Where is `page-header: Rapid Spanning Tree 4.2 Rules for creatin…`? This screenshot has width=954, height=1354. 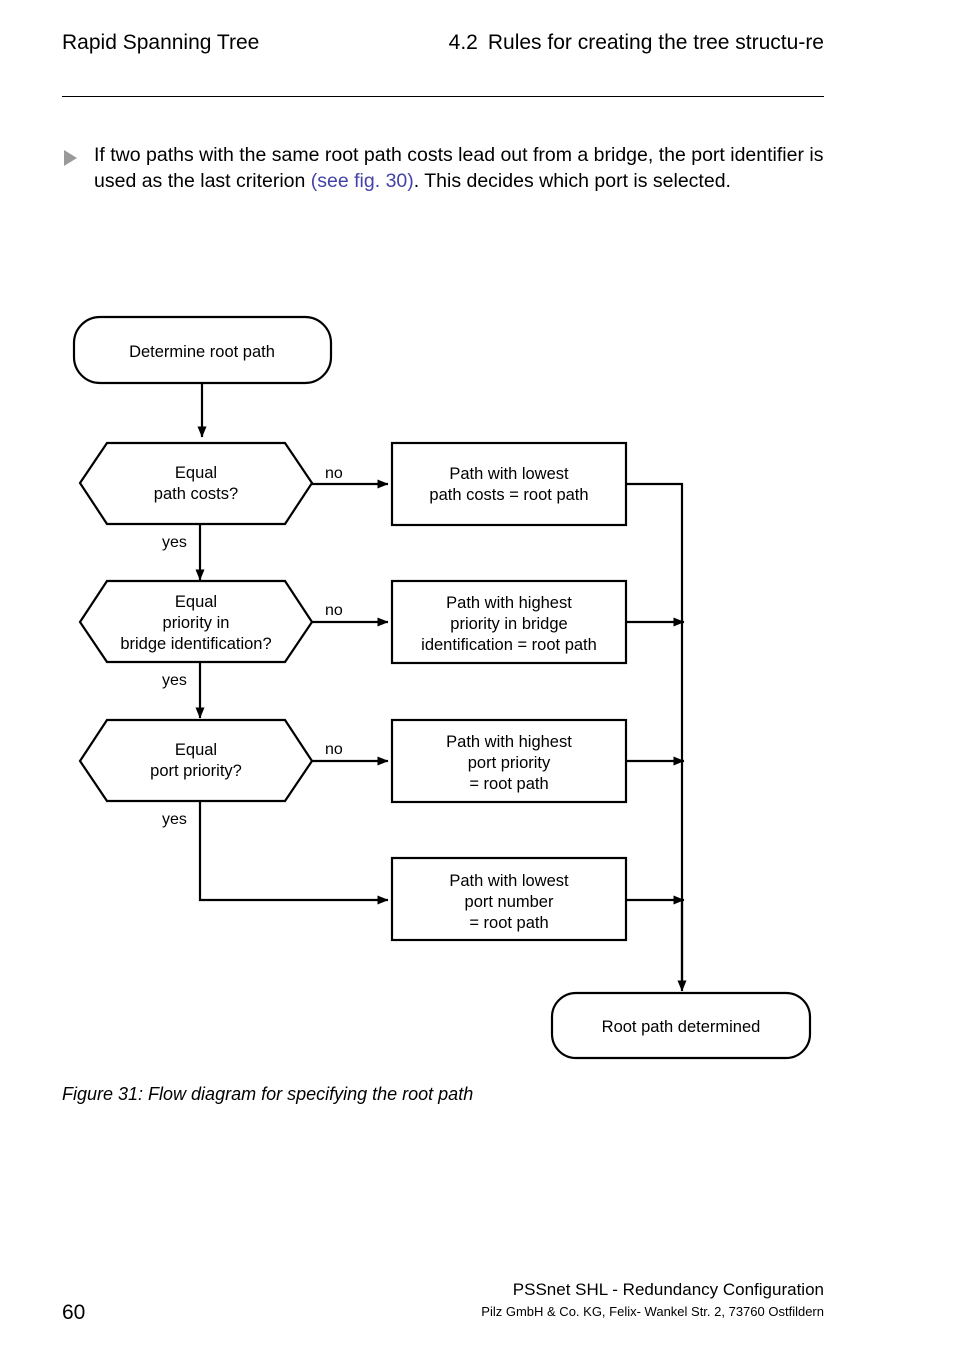
page-header: Rapid Spanning Tree 4.2 Rules for creatin… is located at coordinates (443, 59).